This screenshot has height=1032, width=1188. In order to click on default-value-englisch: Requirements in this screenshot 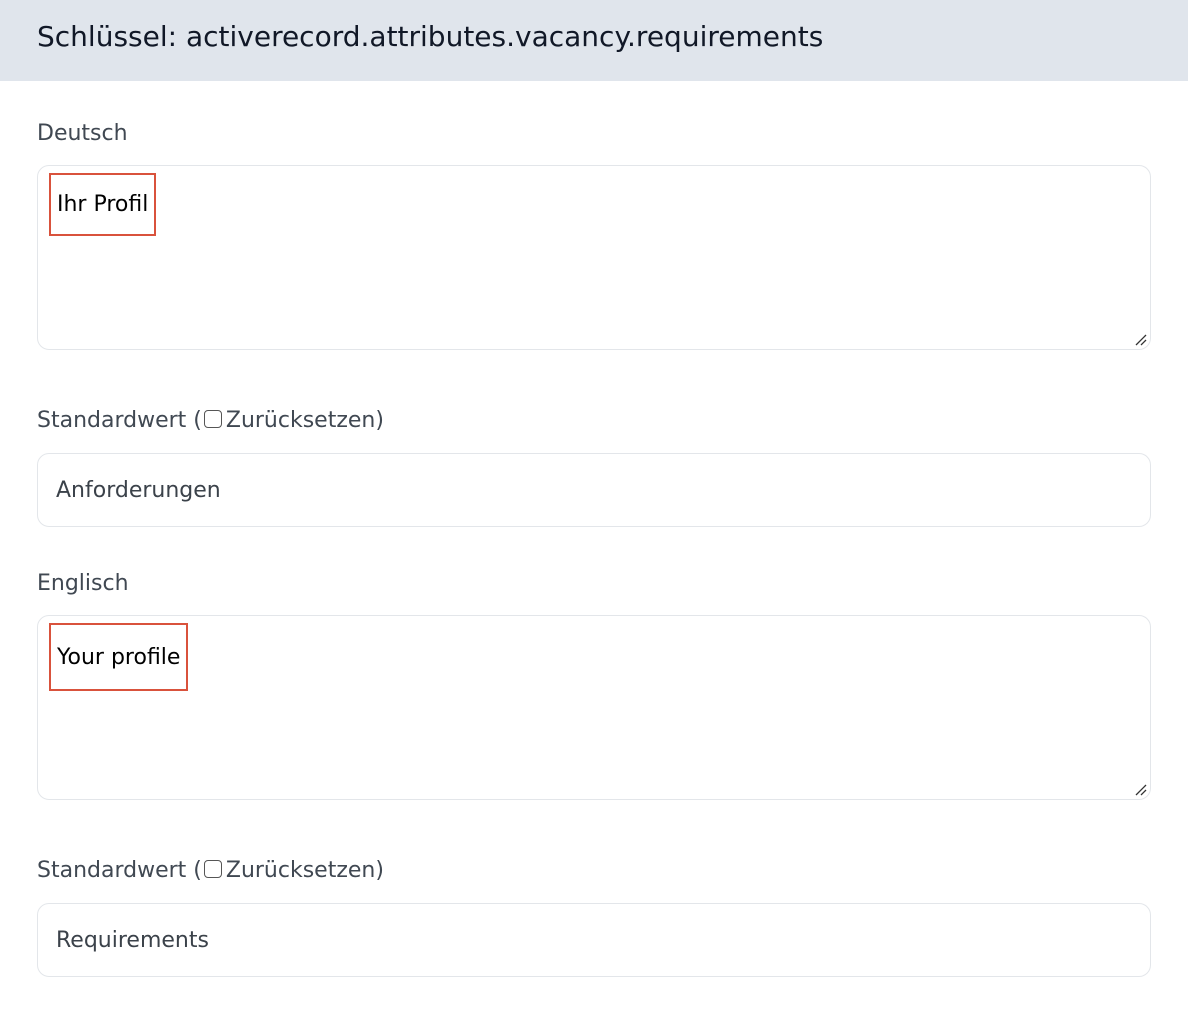, I will do `click(594, 940)`.